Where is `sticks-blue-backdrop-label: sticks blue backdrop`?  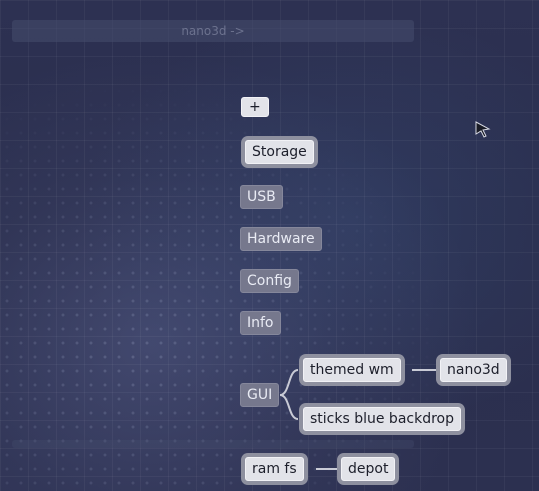
sticks-blue-backdrop-label: sticks blue backdrop is located at coordinates (382, 419).